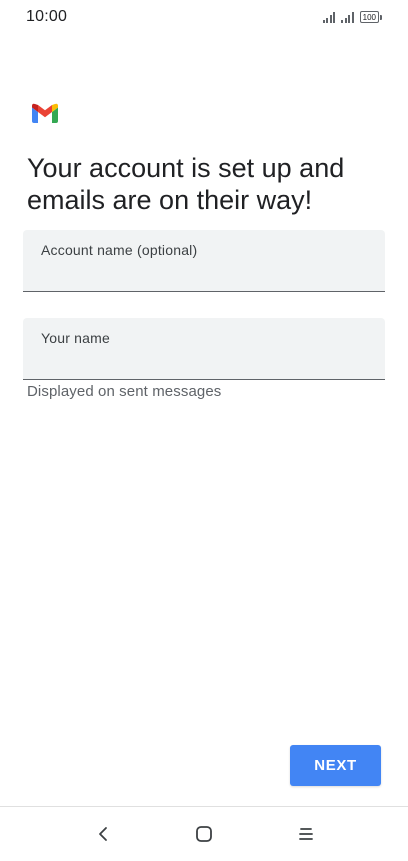 This screenshot has width=408, height=861. I want to click on next-button: NEXT, so click(335, 765).